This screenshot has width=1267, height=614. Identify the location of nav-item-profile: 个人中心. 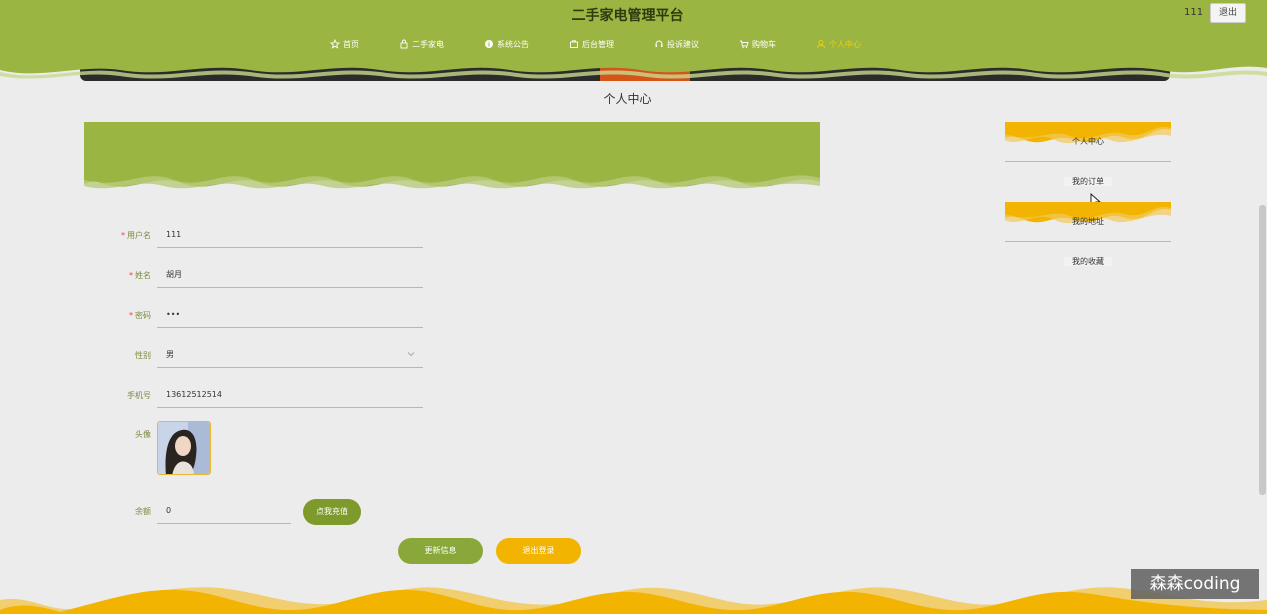
(838, 44).